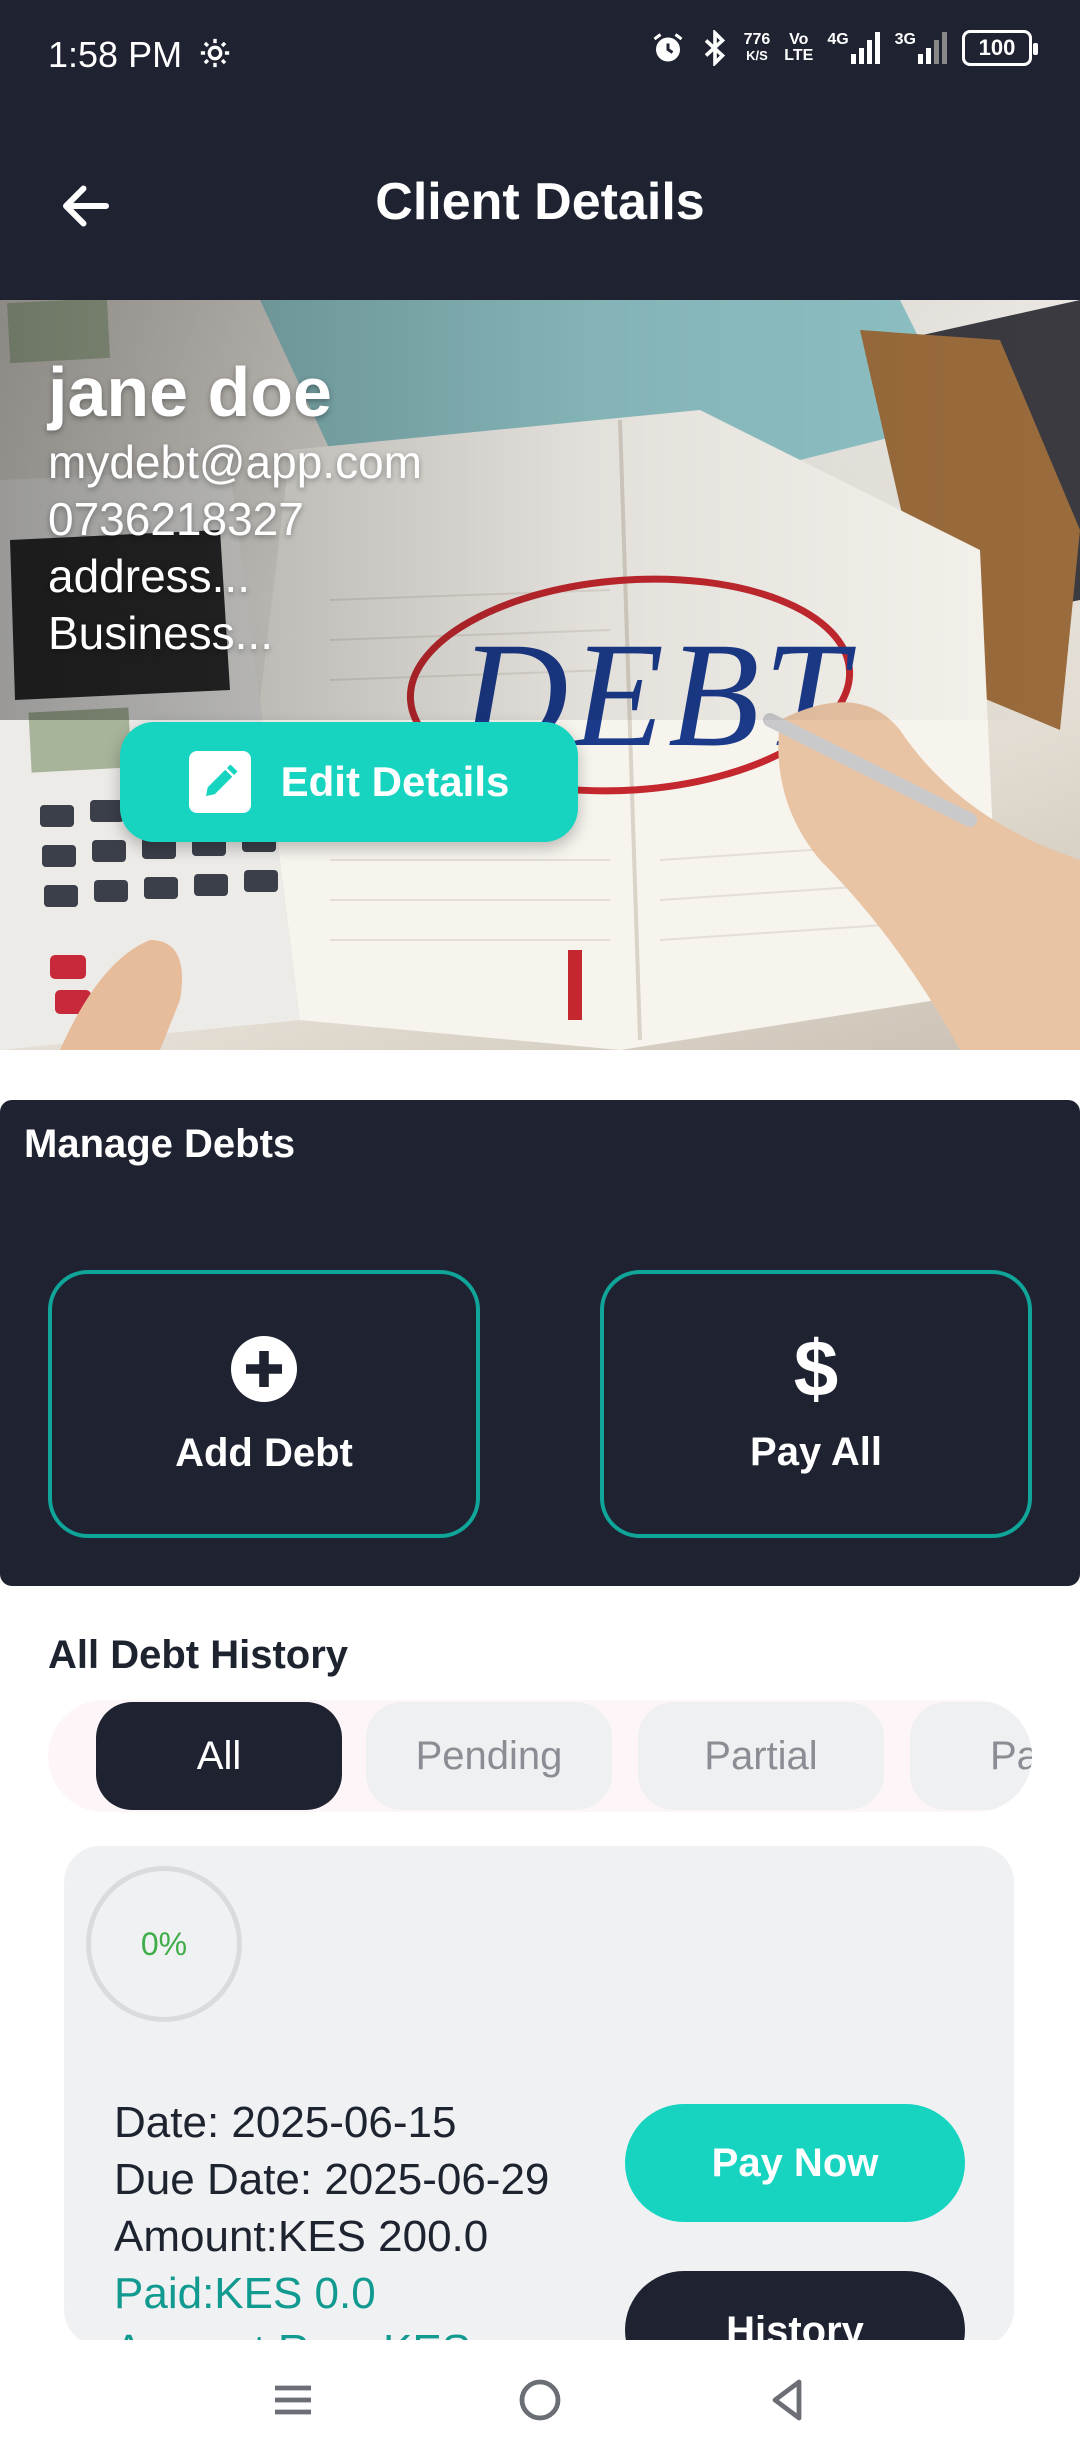 This screenshot has width=1080, height=2460. What do you see at coordinates (245, 2293) in the screenshot?
I see `debt-paid: Paid:KES 0.0` at bounding box center [245, 2293].